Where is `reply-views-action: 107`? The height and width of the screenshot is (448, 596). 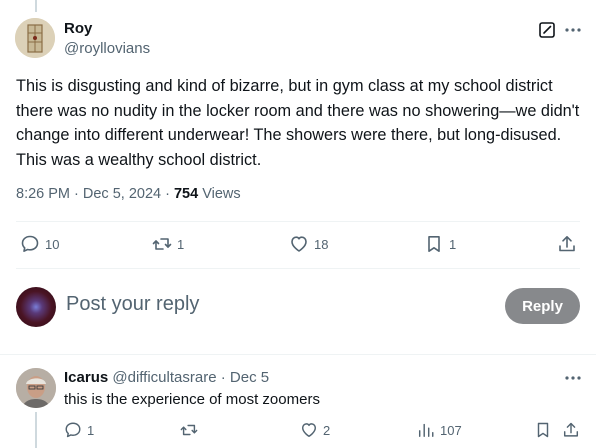
reply-views-action: 107 is located at coordinates (439, 430).